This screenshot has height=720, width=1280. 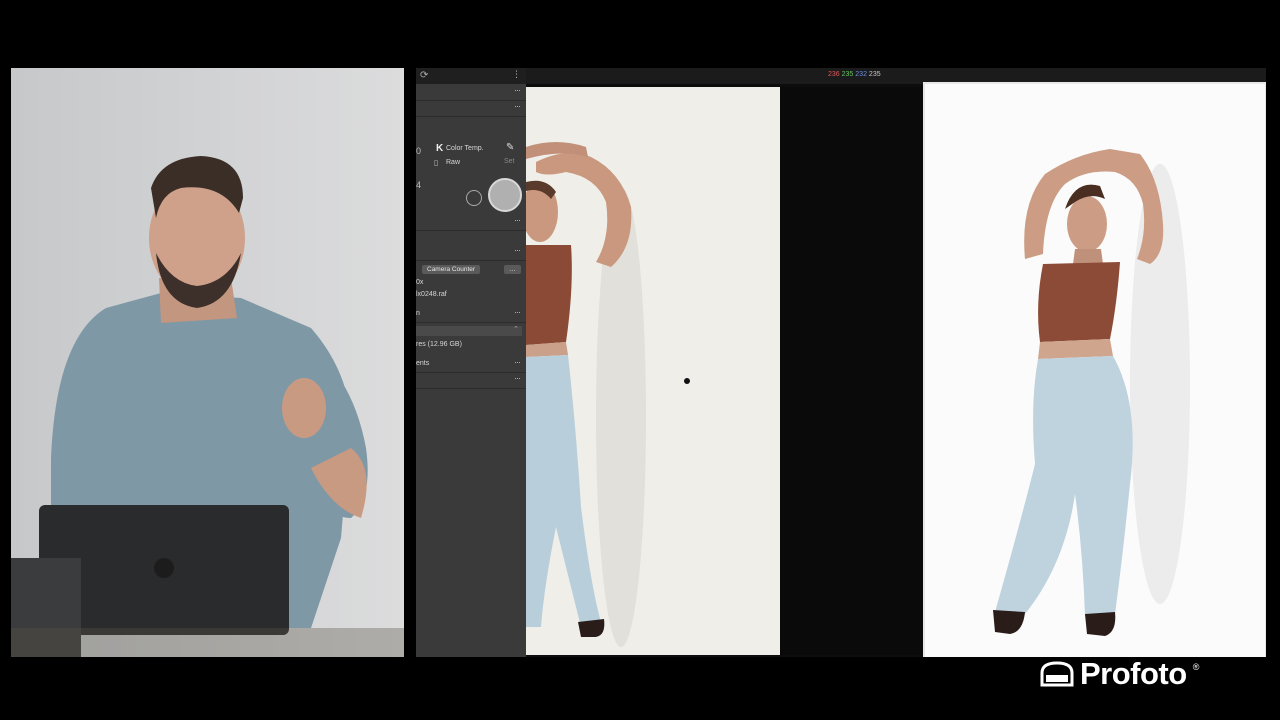 What do you see at coordinates (471, 175) in the screenshot?
I see `white-balance-tool: K Color Temp. ▯ Raw ✎ Set 0 4` at bounding box center [471, 175].